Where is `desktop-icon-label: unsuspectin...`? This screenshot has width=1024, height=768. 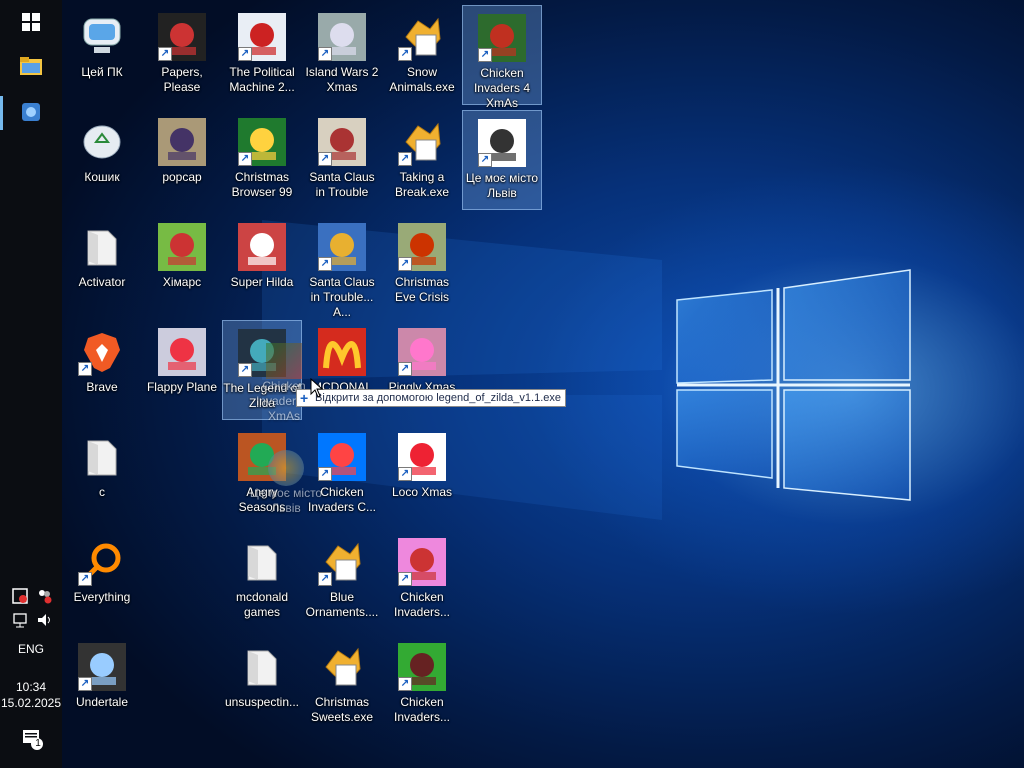
desktop-icon-label: unsuspectin... is located at coordinates (262, 702).